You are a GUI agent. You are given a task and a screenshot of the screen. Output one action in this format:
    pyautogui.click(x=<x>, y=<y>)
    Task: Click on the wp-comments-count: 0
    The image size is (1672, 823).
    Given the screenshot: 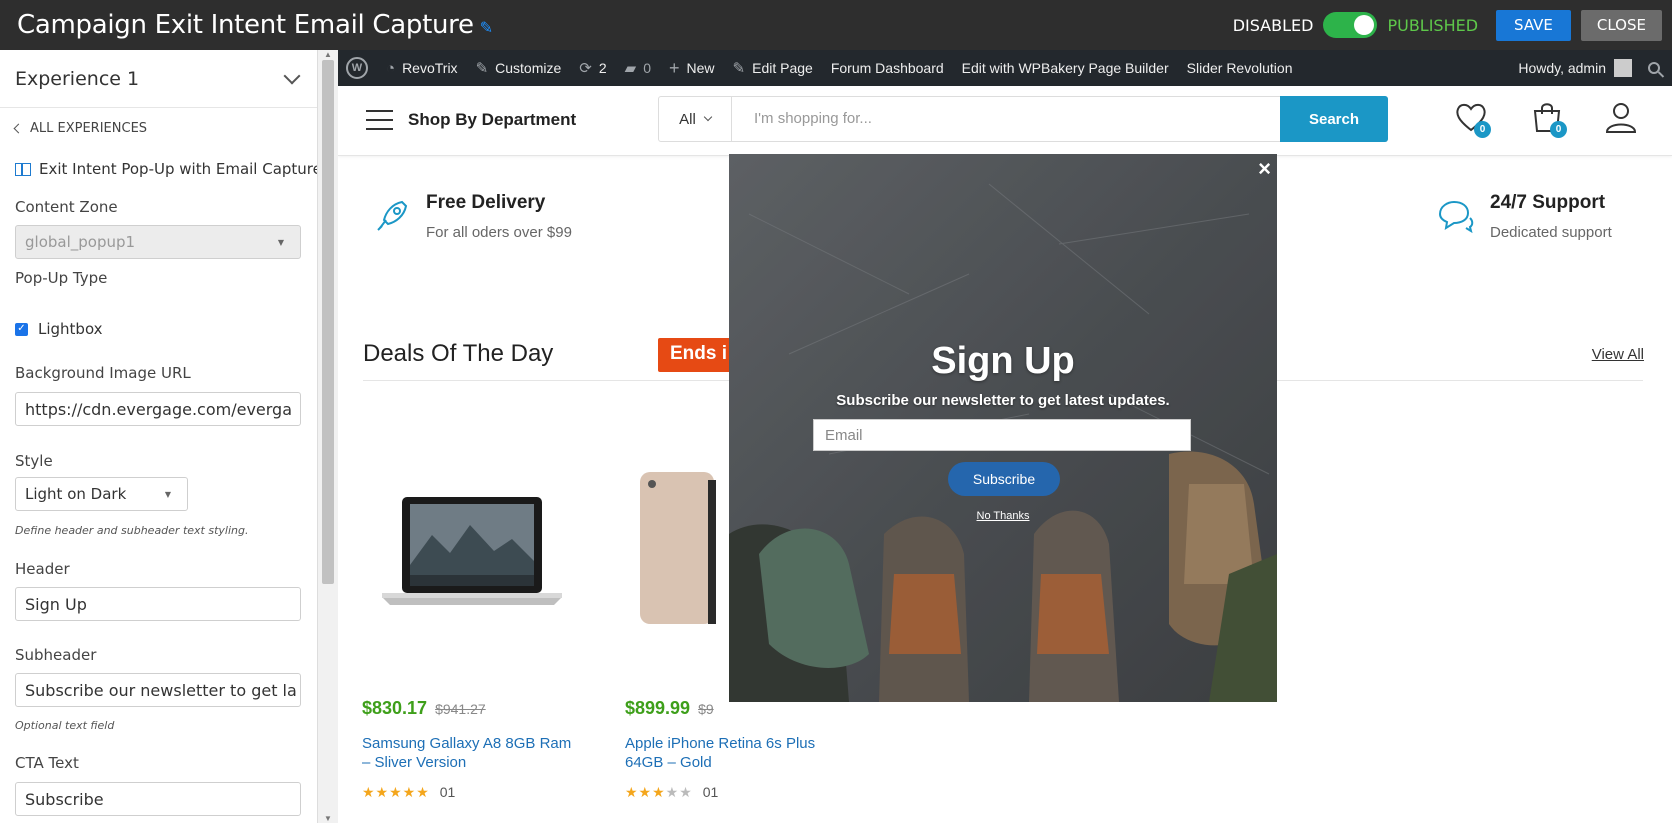 What is the action you would take?
    pyautogui.click(x=647, y=68)
    